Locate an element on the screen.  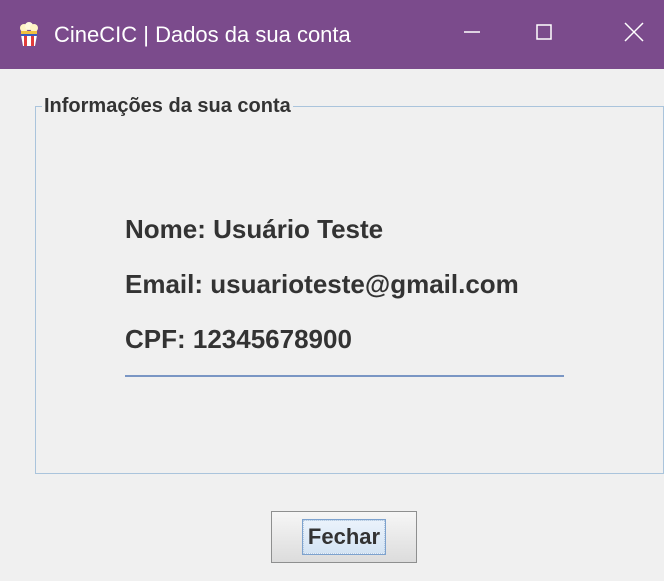
separator is located at coordinates (344, 376).